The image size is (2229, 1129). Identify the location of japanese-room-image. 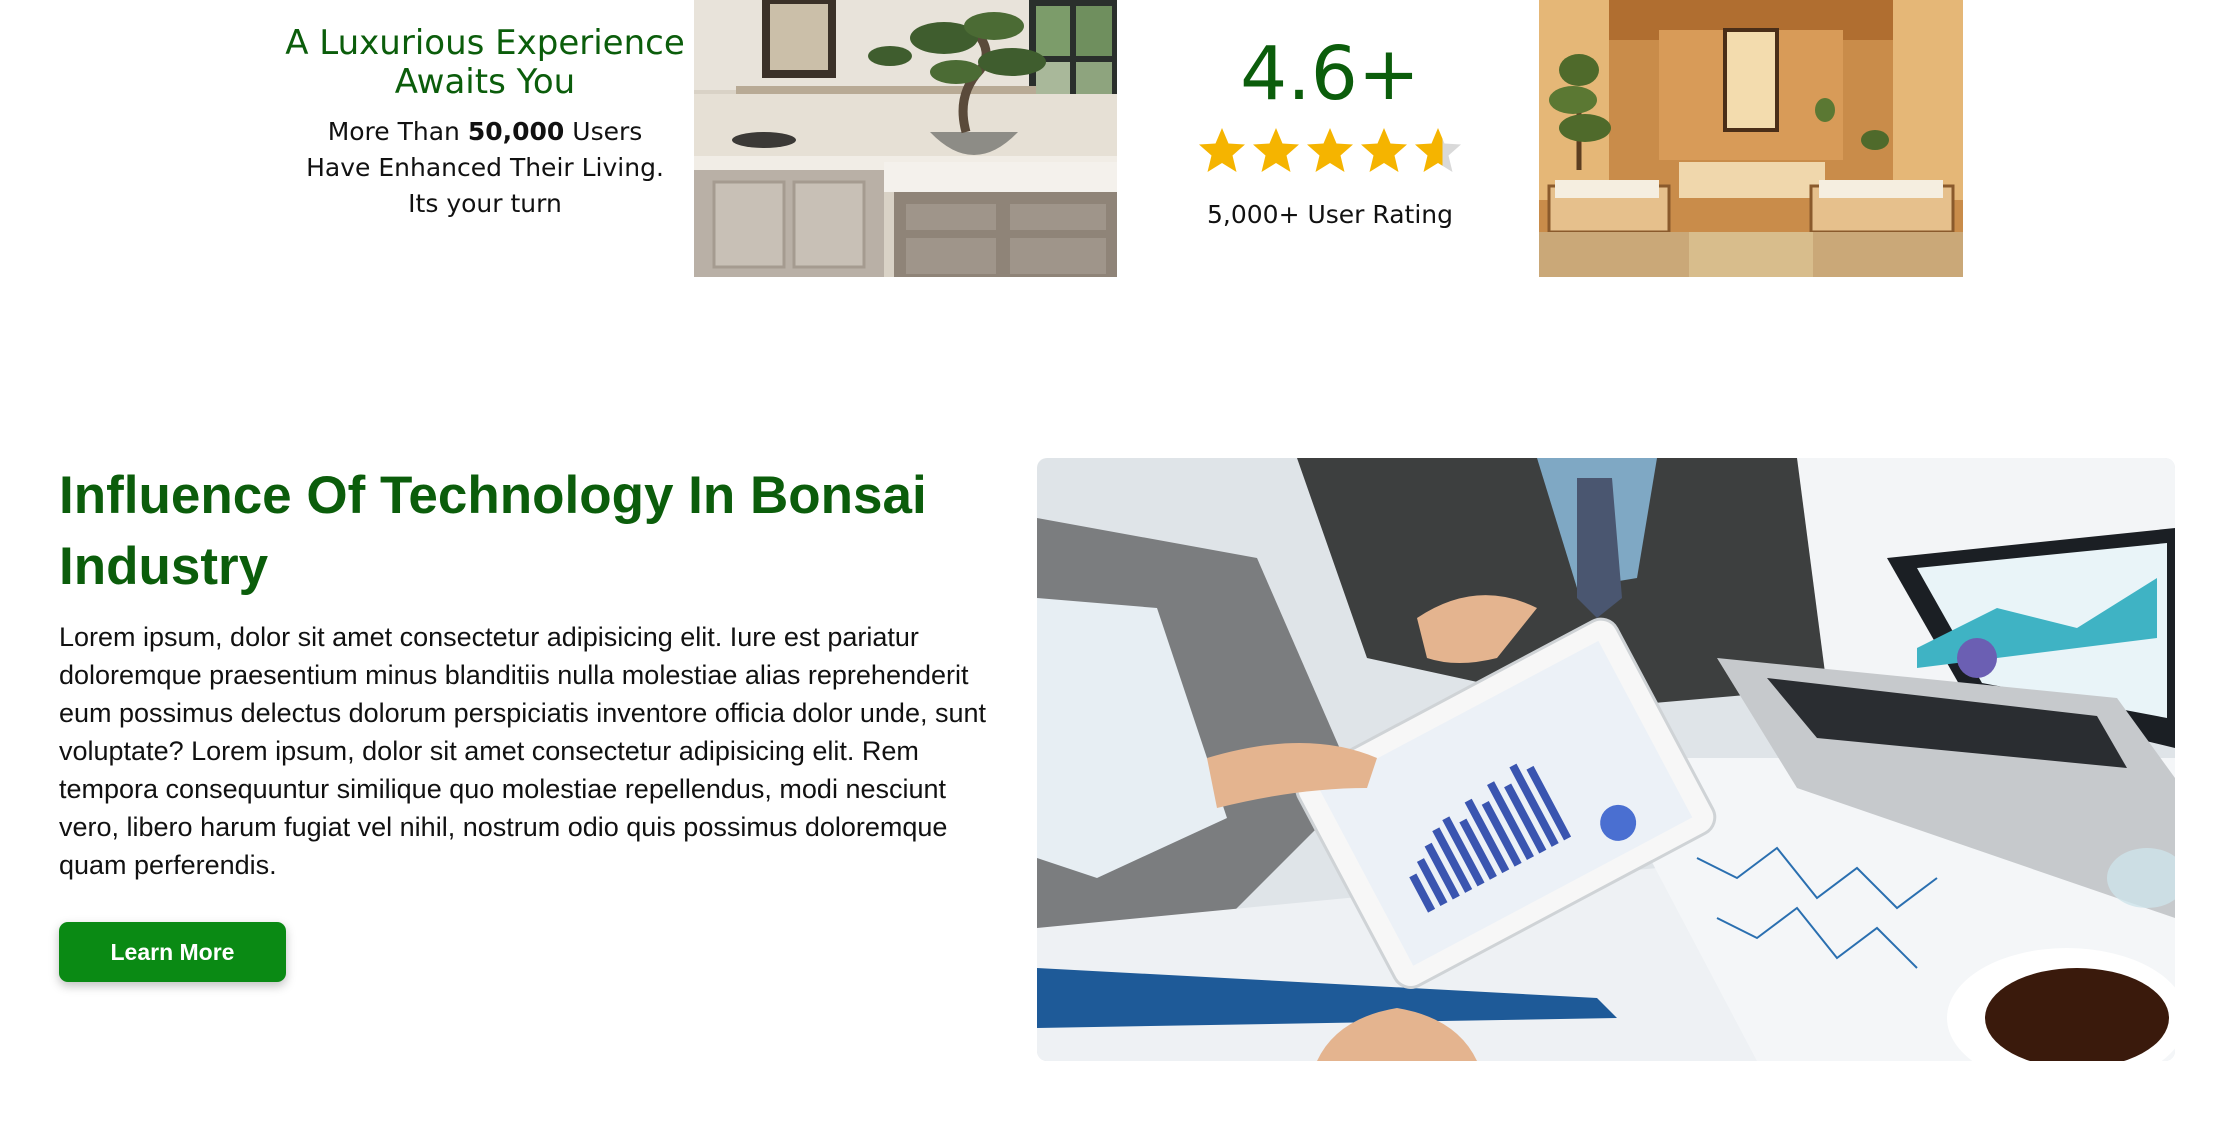
(1751, 138).